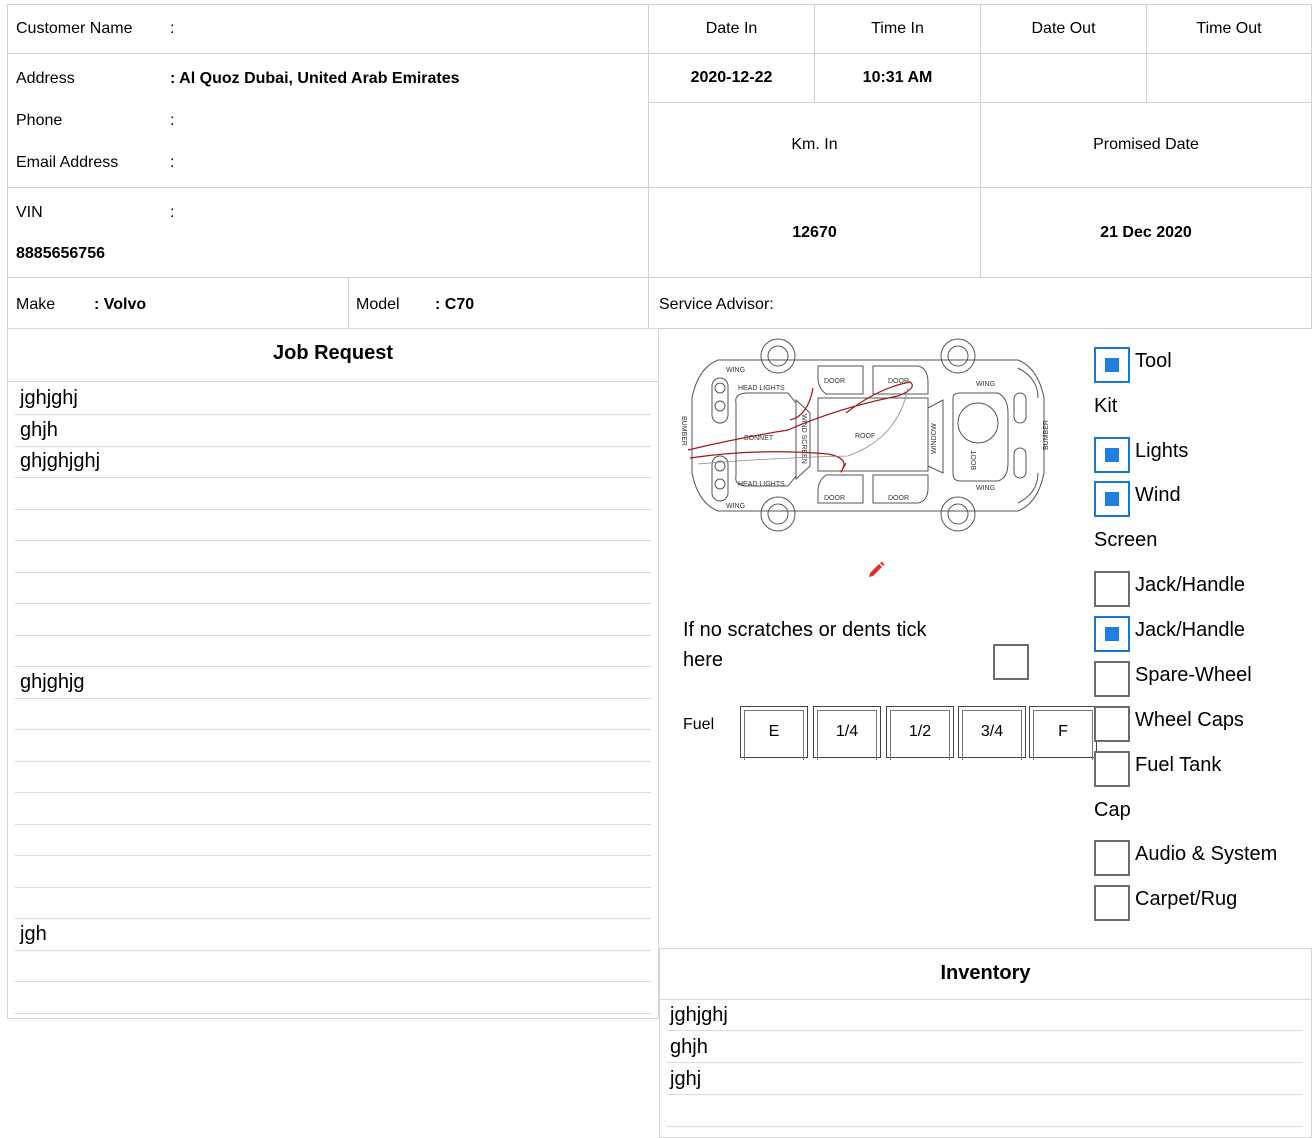  Describe the element at coordinates (805, 645) in the screenshot. I see `scratch-instruction: If no scratches or dents tick here` at that location.